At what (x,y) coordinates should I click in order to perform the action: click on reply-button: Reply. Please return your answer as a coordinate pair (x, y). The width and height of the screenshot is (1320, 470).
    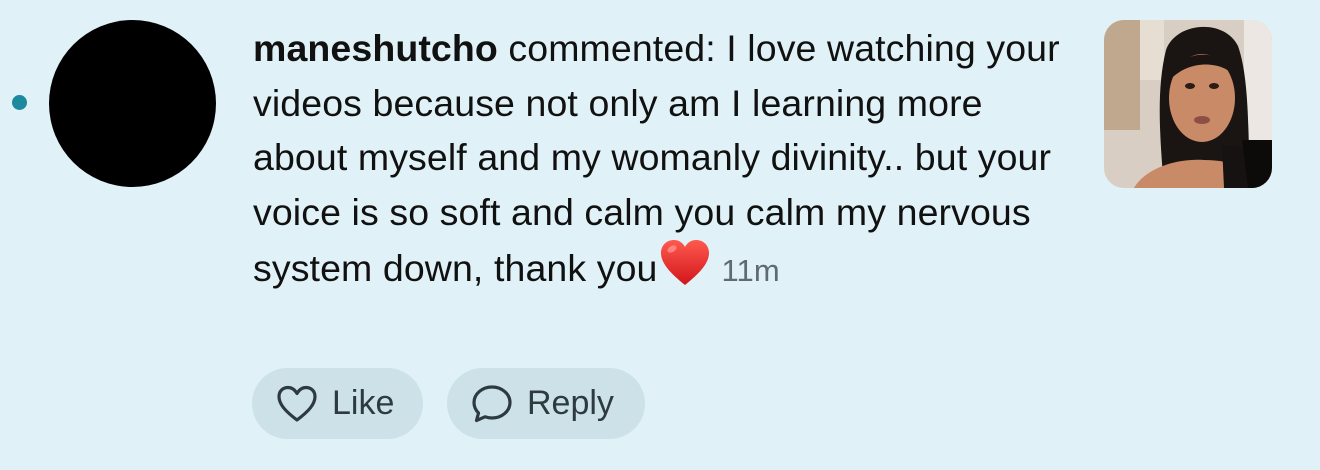
    Looking at the image, I should click on (546, 403).